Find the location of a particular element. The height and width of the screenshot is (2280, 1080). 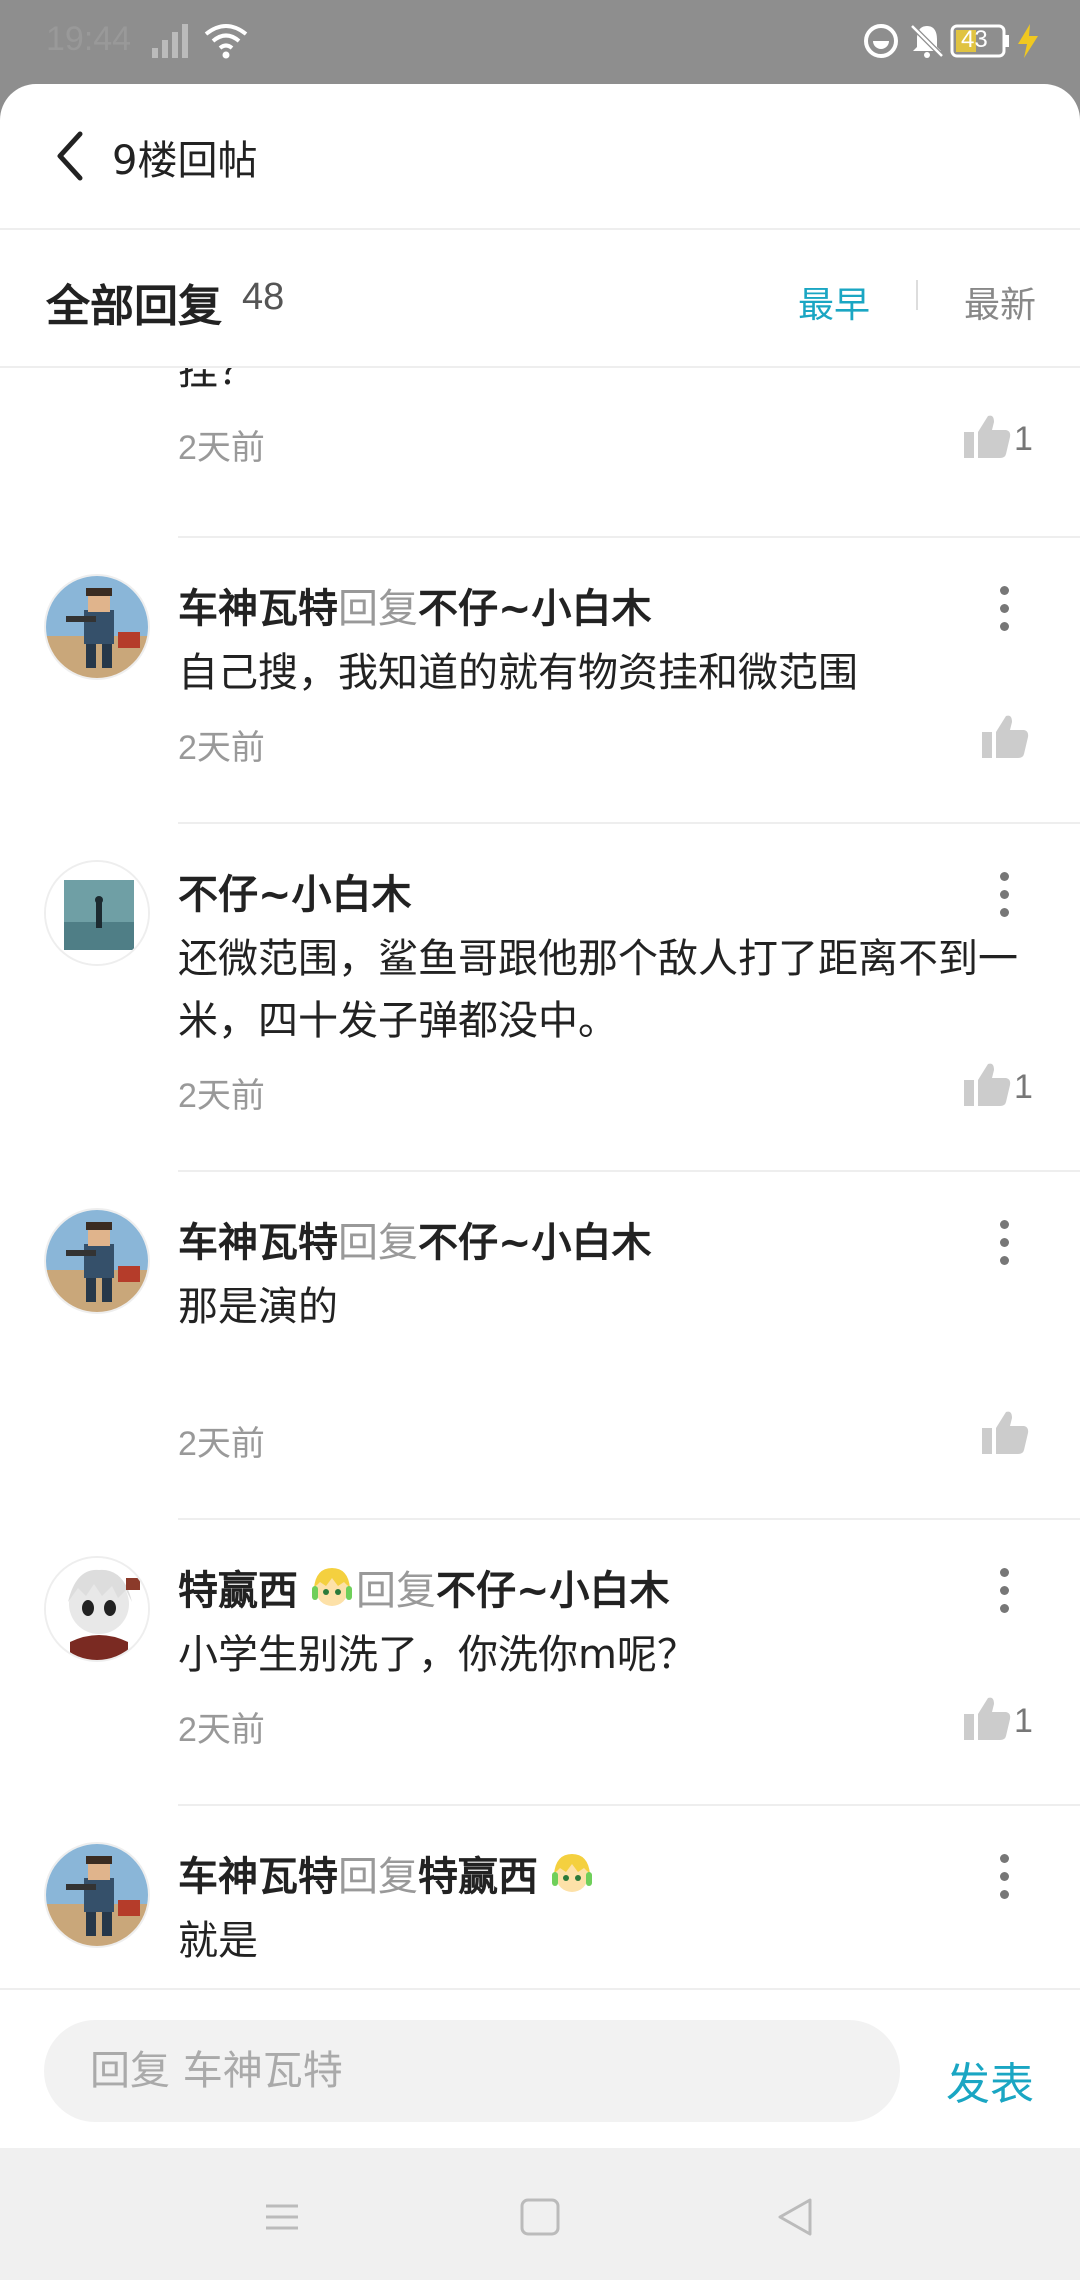

reply-header: 车神瓦特回复特赢西 is located at coordinates (387, 1876).